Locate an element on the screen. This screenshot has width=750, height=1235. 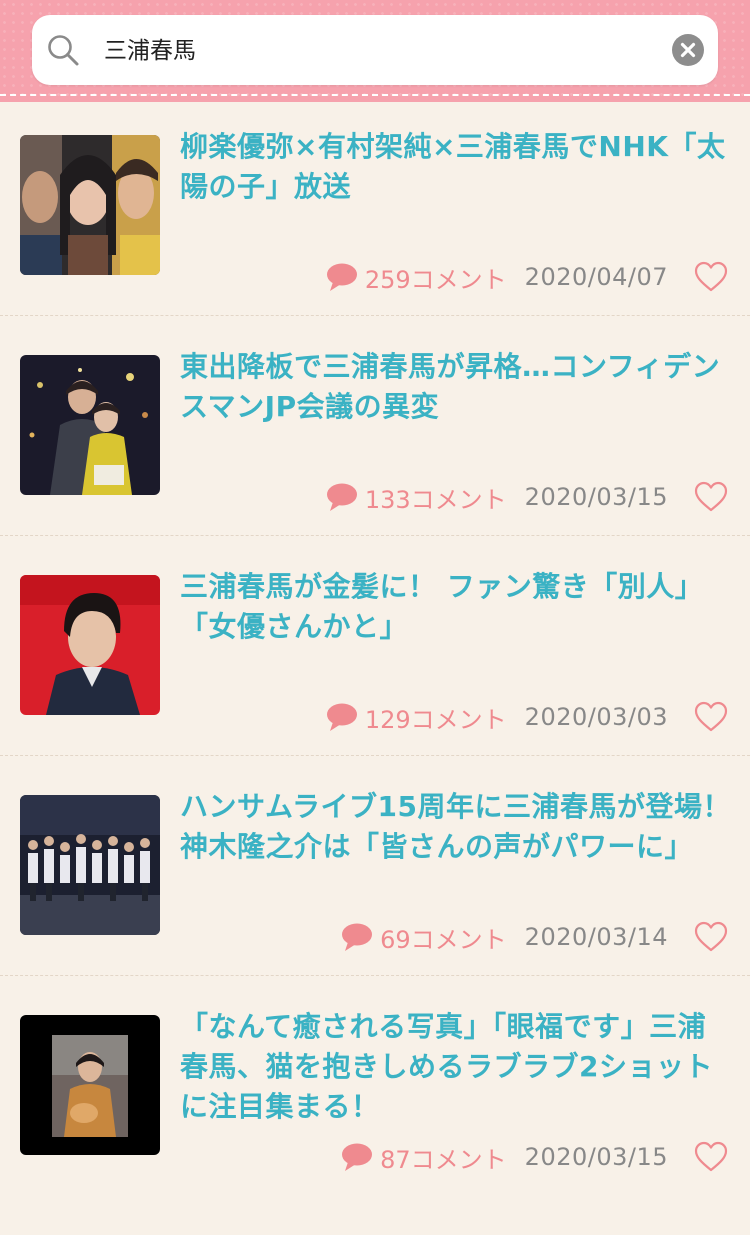
article-date: 2020/04/07 is located at coordinates (596, 277).